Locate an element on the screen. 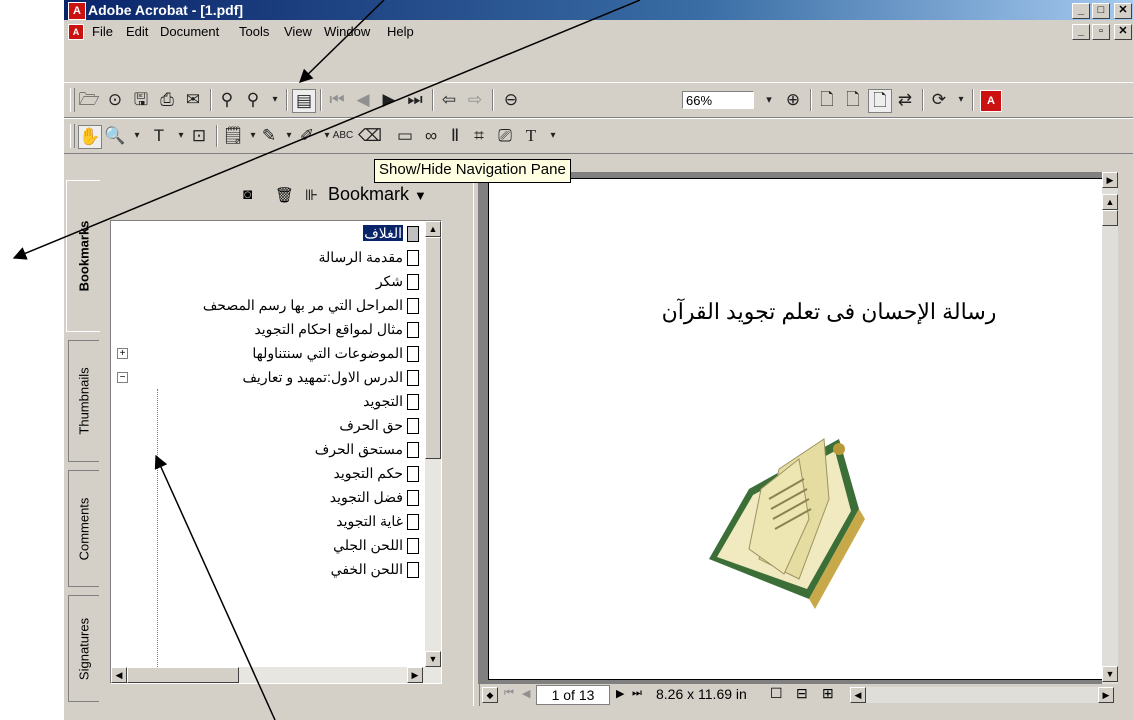 Image resolution: width=1133 pixels, height=720 pixels. zoom-out-icon: ⊖ is located at coordinates (511, 100).